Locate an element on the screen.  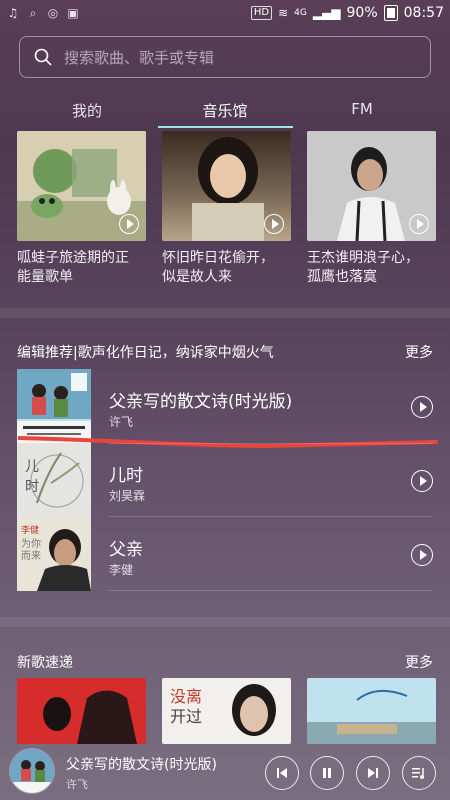
playlist-title: 王杰谁明浪子心， 孤鹰也落寞 is located at coordinates (371, 268).